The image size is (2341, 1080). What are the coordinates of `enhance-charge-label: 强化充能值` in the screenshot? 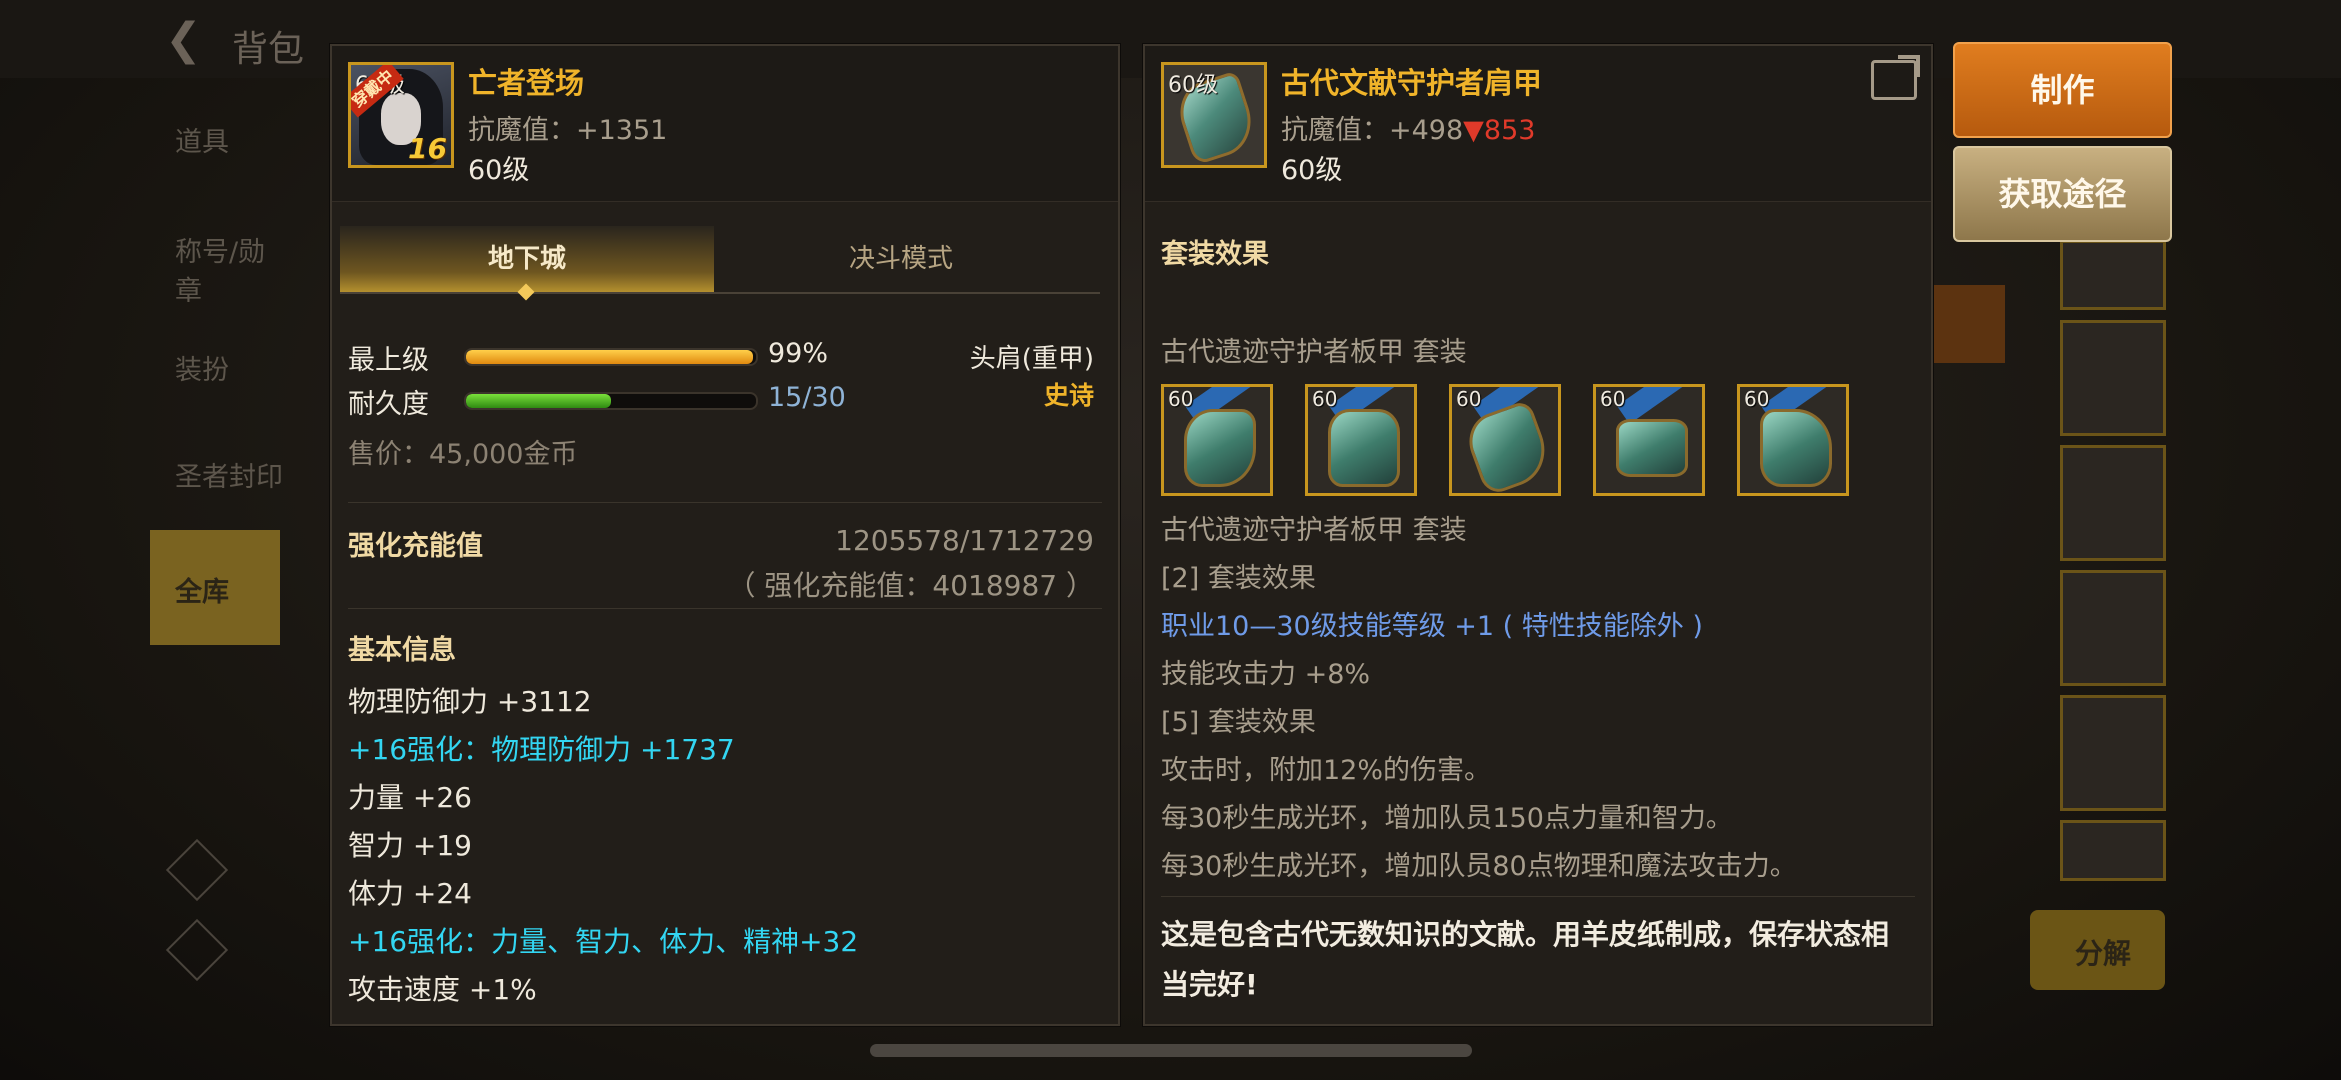 It's located at (415, 546).